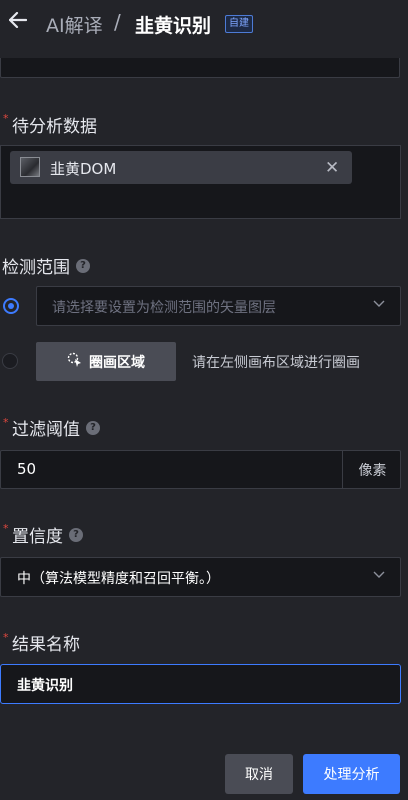 The image size is (408, 800). What do you see at coordinates (259, 774) in the screenshot?
I see `cancel-button: 取消` at bounding box center [259, 774].